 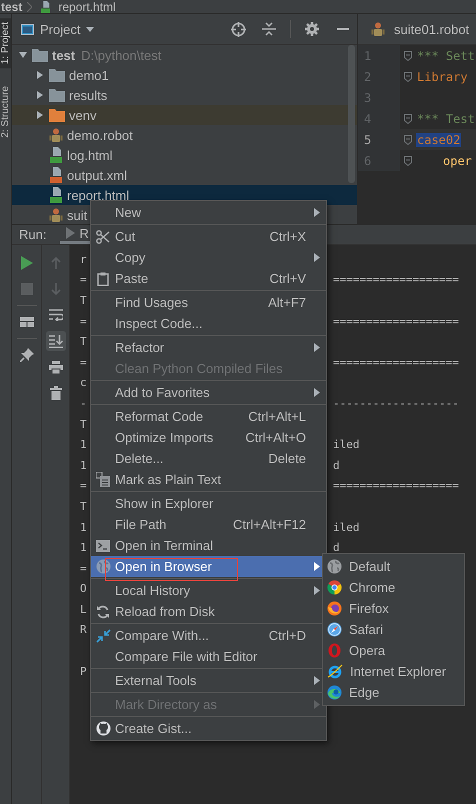 I want to click on shortcut-label: Ctrl+D, so click(x=287, y=635).